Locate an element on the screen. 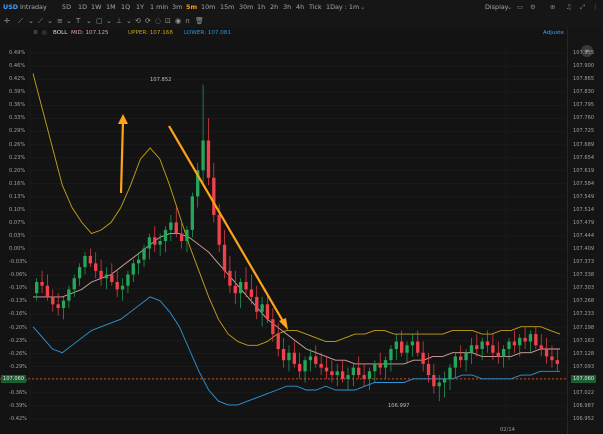 The image size is (603, 434). percent-tick-label: -0.03% is located at coordinates (18, 262).